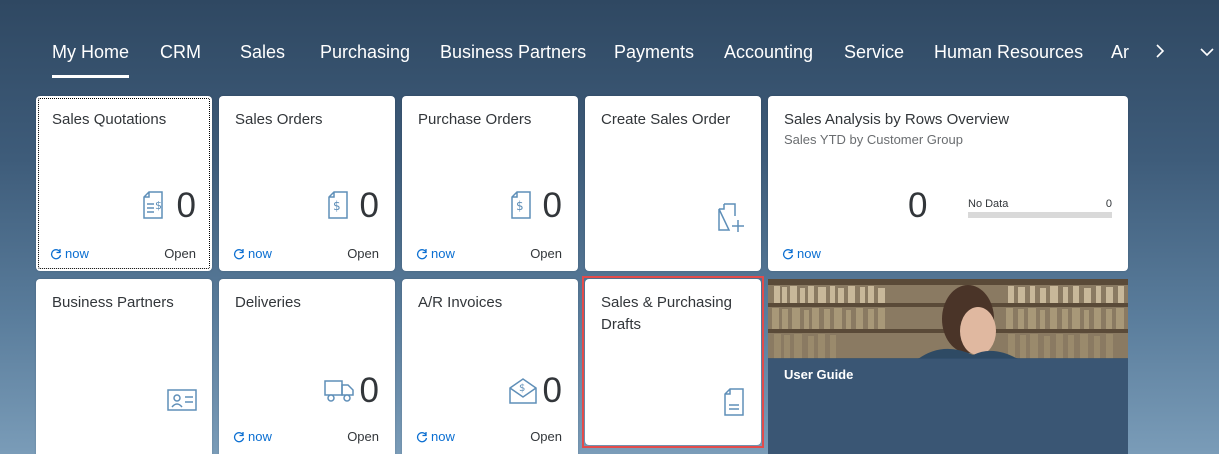 The height and width of the screenshot is (454, 1219). What do you see at coordinates (262, 52) in the screenshot?
I see `nav-sales: Sales` at bounding box center [262, 52].